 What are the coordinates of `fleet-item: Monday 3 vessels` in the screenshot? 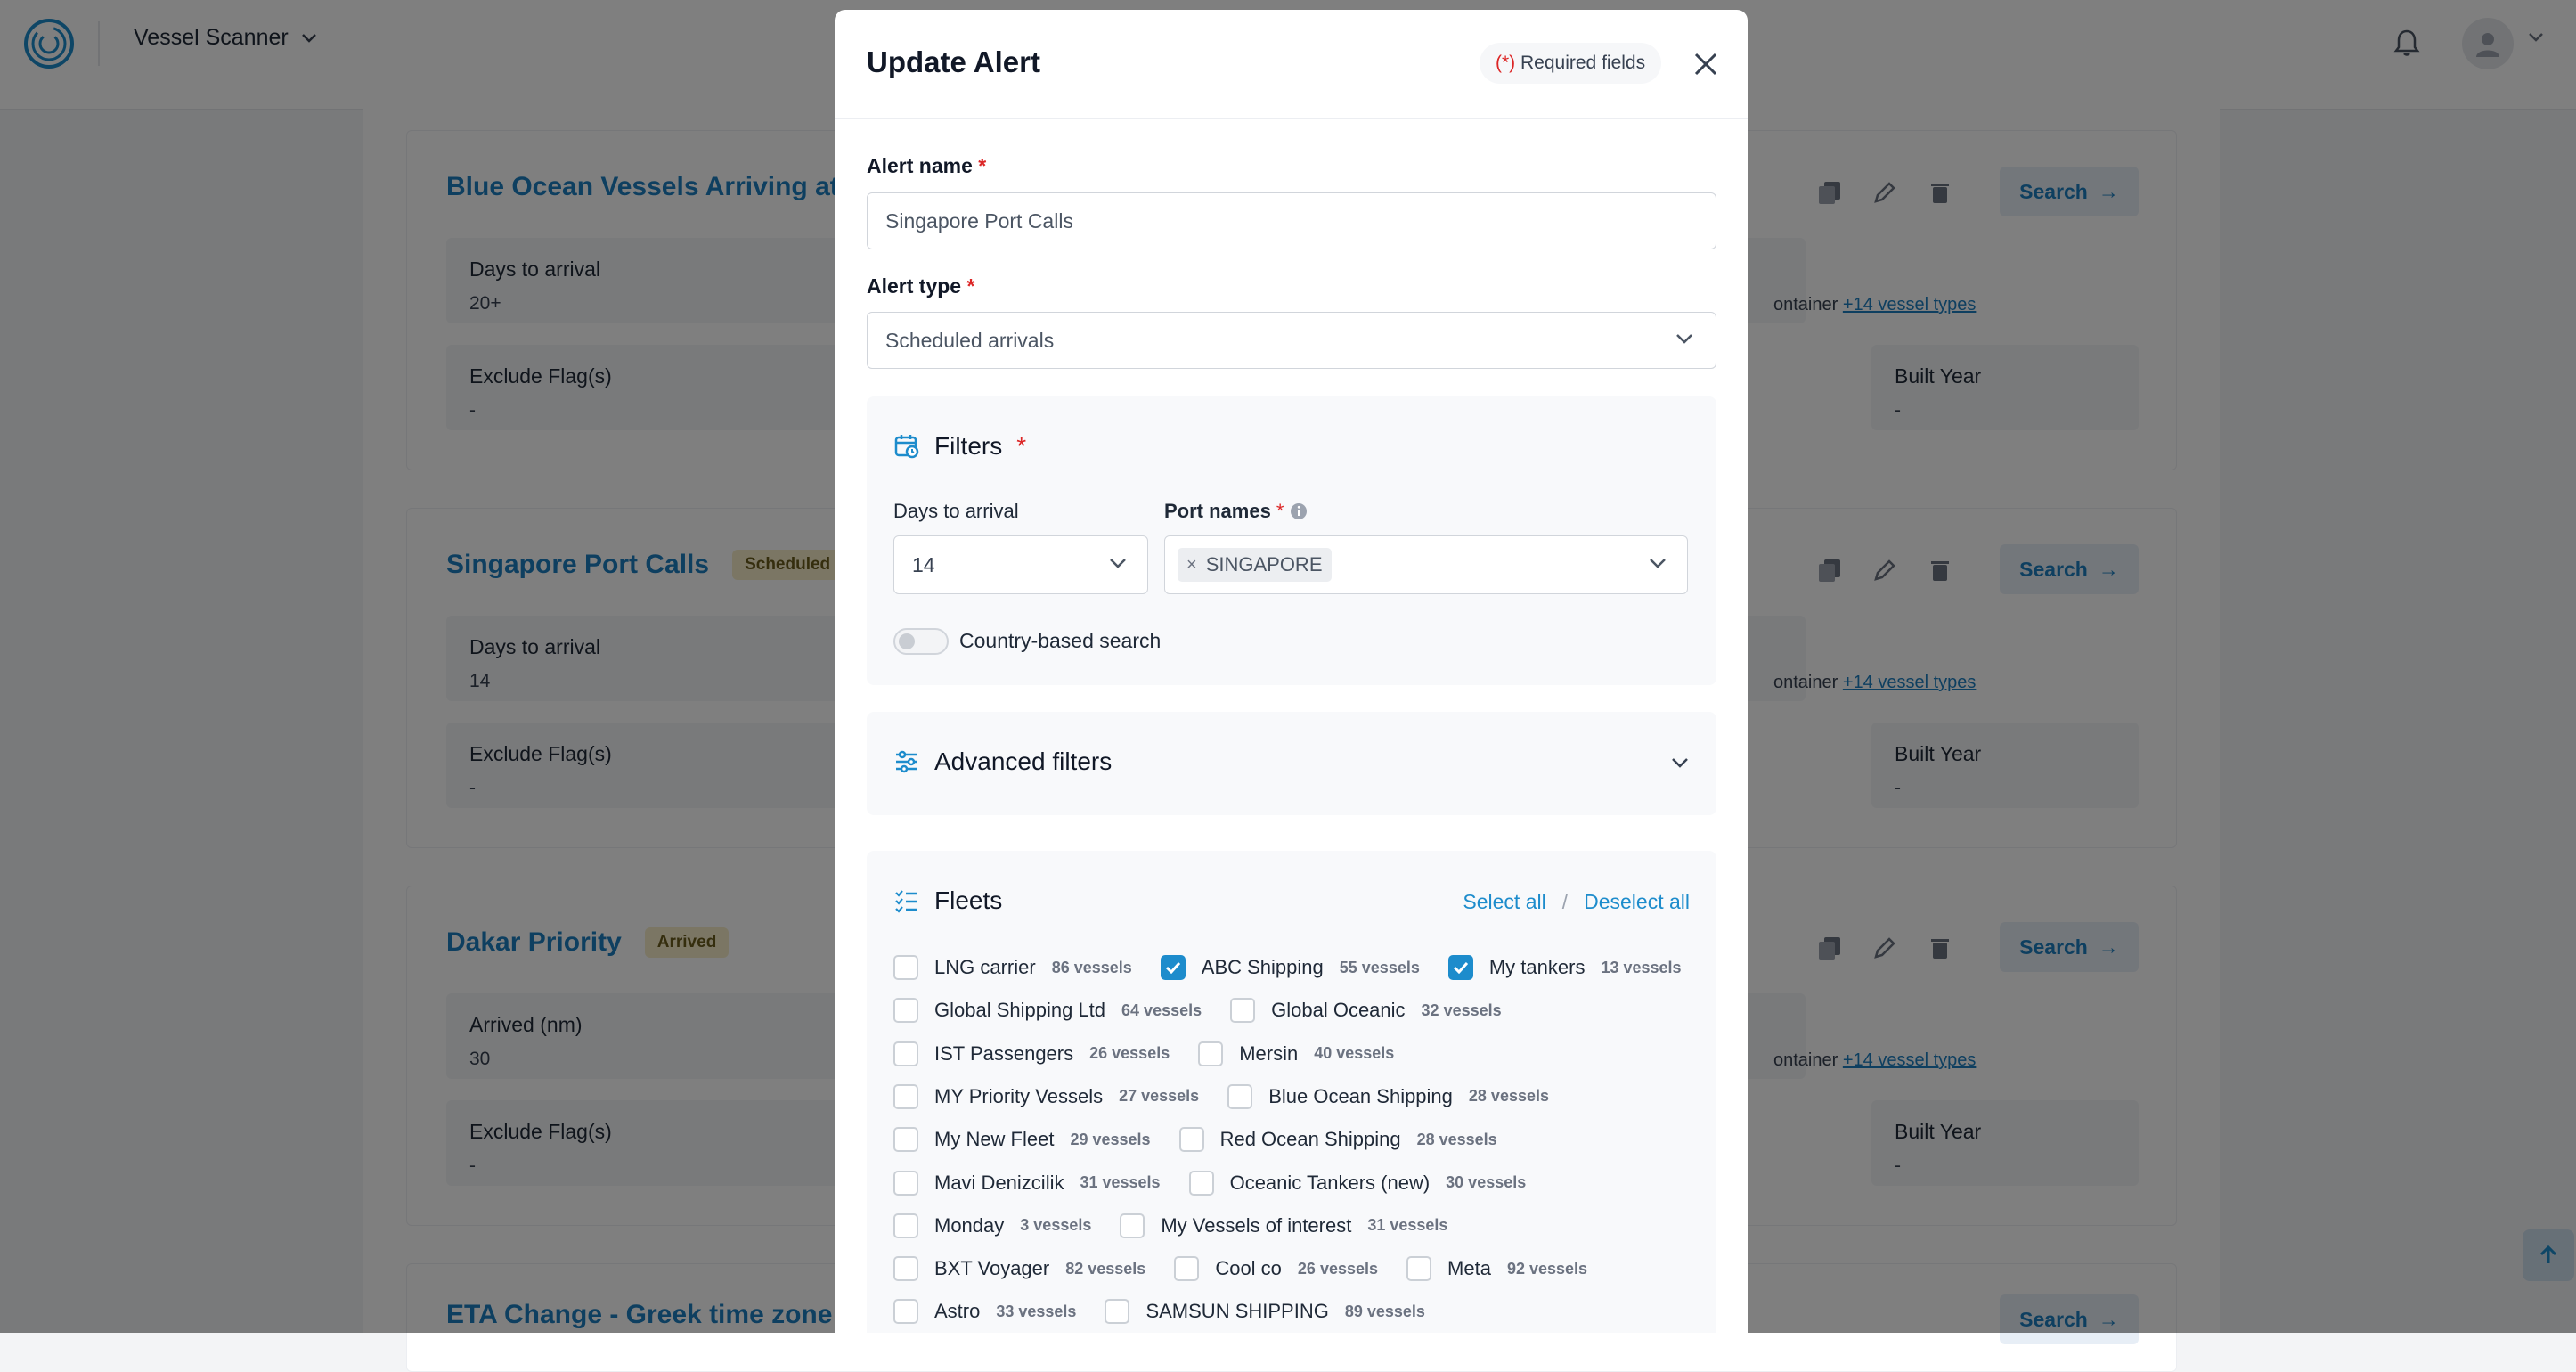 It's located at (992, 1225).